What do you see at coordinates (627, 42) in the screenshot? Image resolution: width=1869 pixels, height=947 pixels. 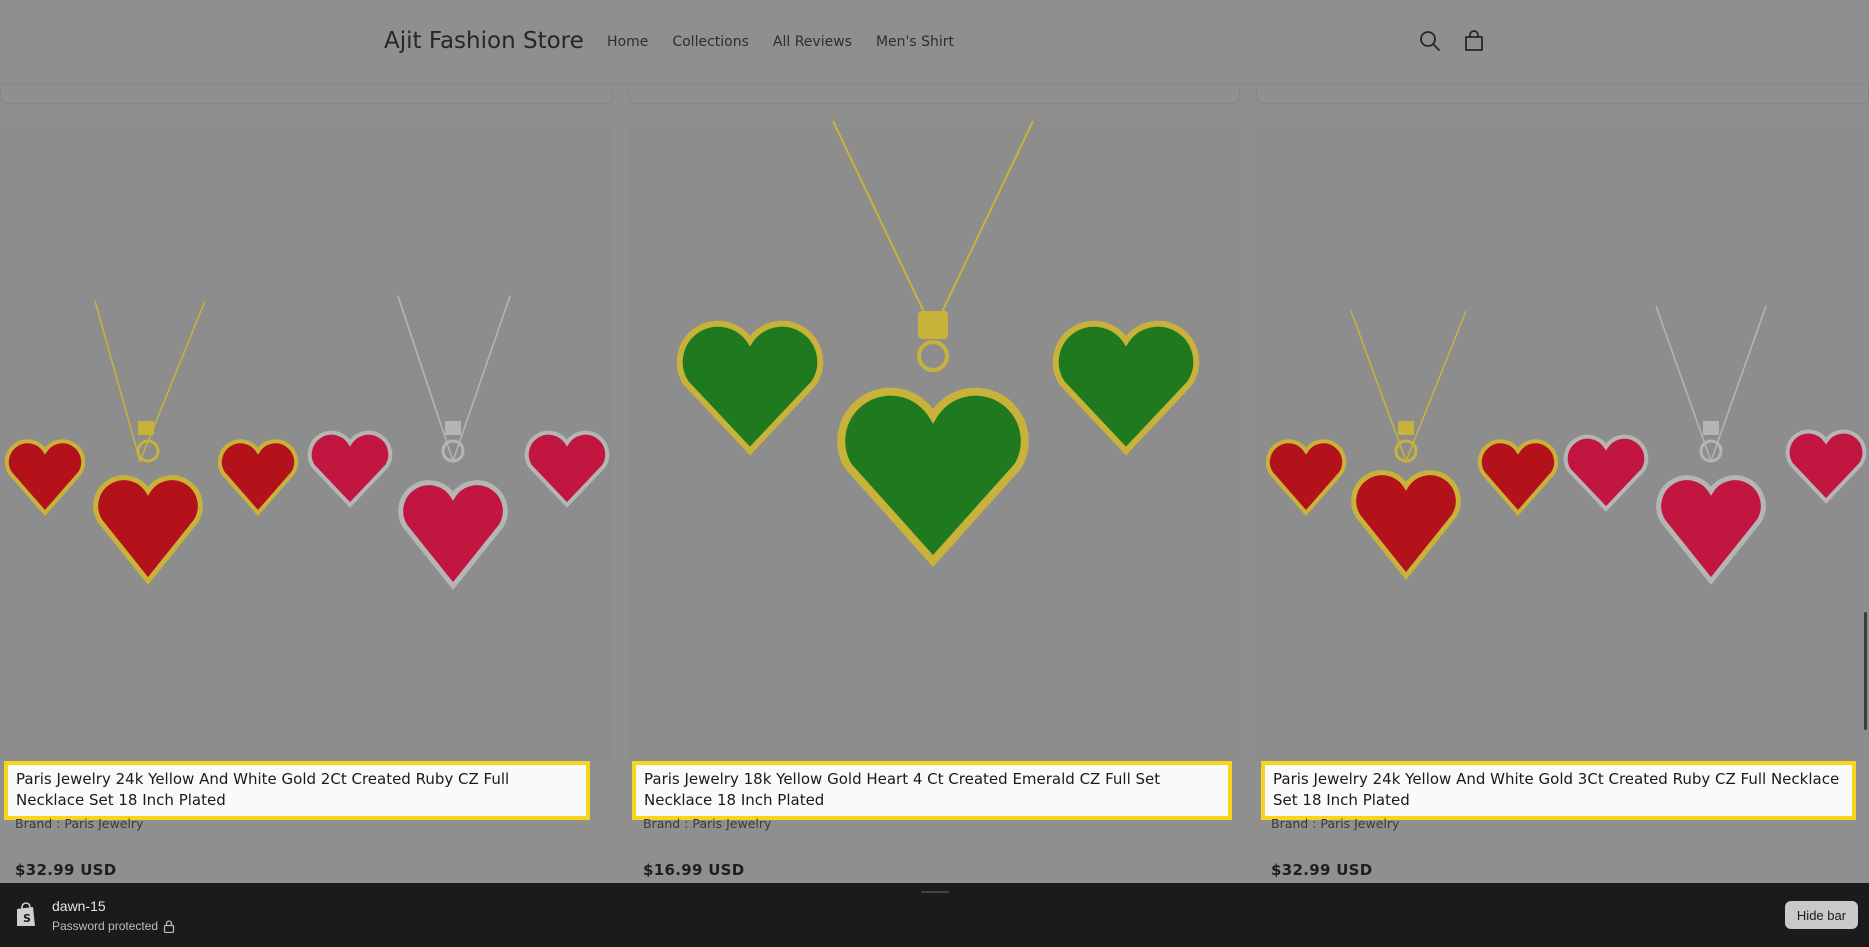 I see `nav-home: Home` at bounding box center [627, 42].